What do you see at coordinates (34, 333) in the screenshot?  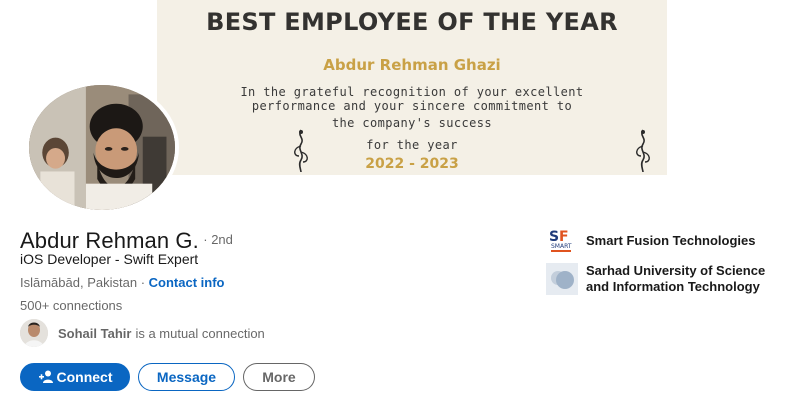 I see `mutual-connection-avatar` at bounding box center [34, 333].